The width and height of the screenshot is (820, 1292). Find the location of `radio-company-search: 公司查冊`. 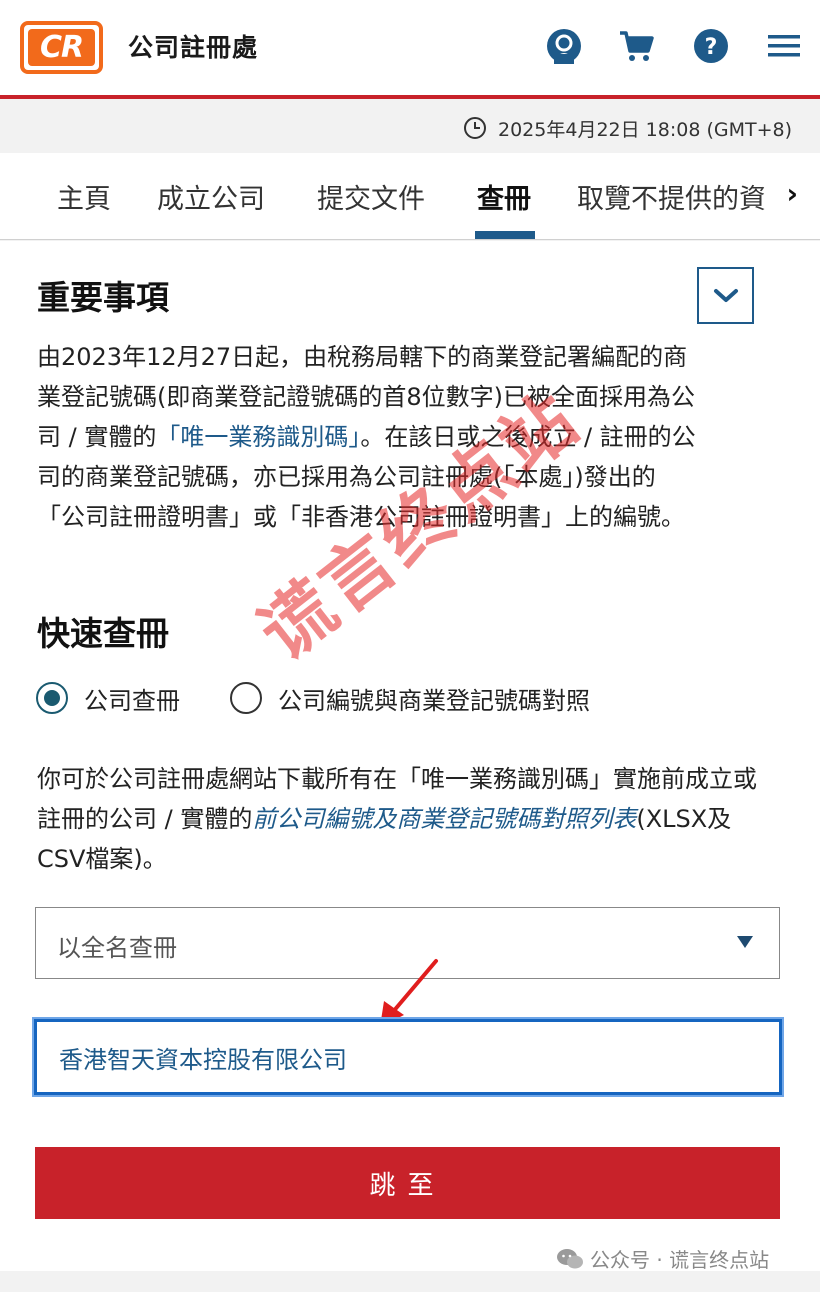

radio-company-search: 公司查冊 is located at coordinates (108, 698).